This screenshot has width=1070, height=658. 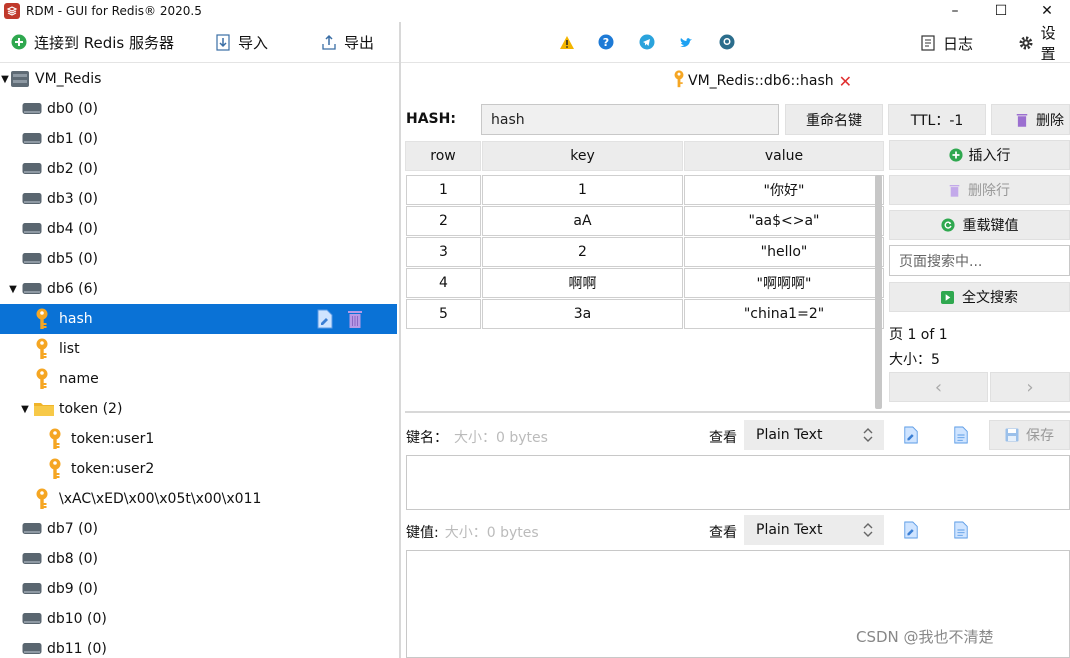 I want to click on fulltext-search-button: 全文搜索, so click(x=979, y=297).